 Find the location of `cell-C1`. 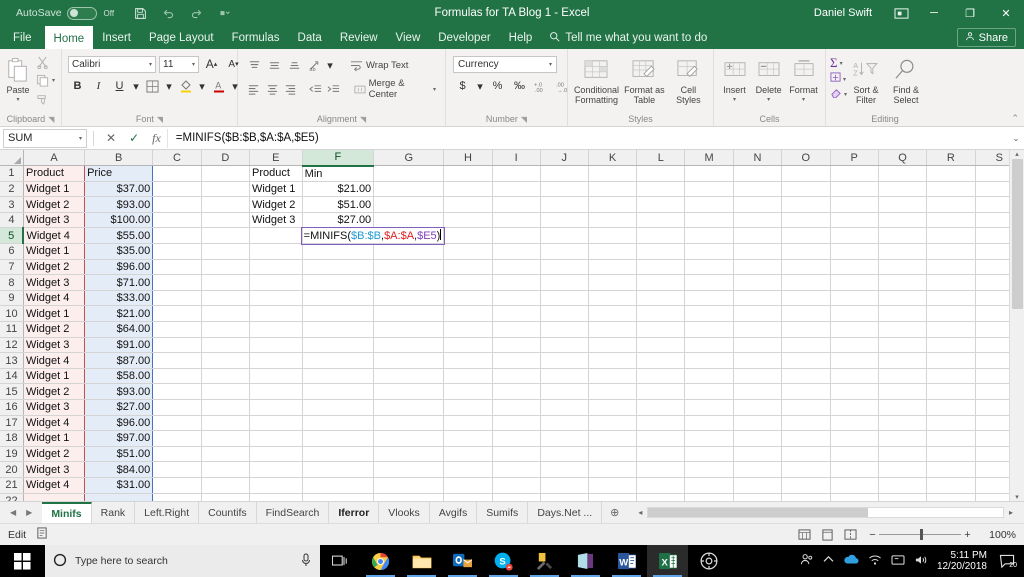

cell-C1 is located at coordinates (177, 173).